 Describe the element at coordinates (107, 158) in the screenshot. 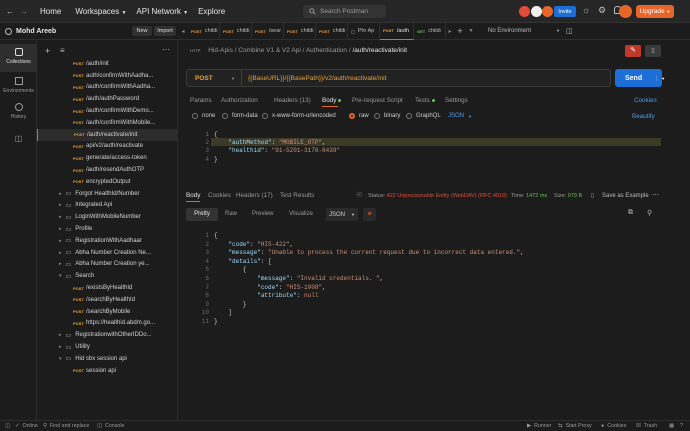

I see `request-item: POST generate/access-token` at that location.